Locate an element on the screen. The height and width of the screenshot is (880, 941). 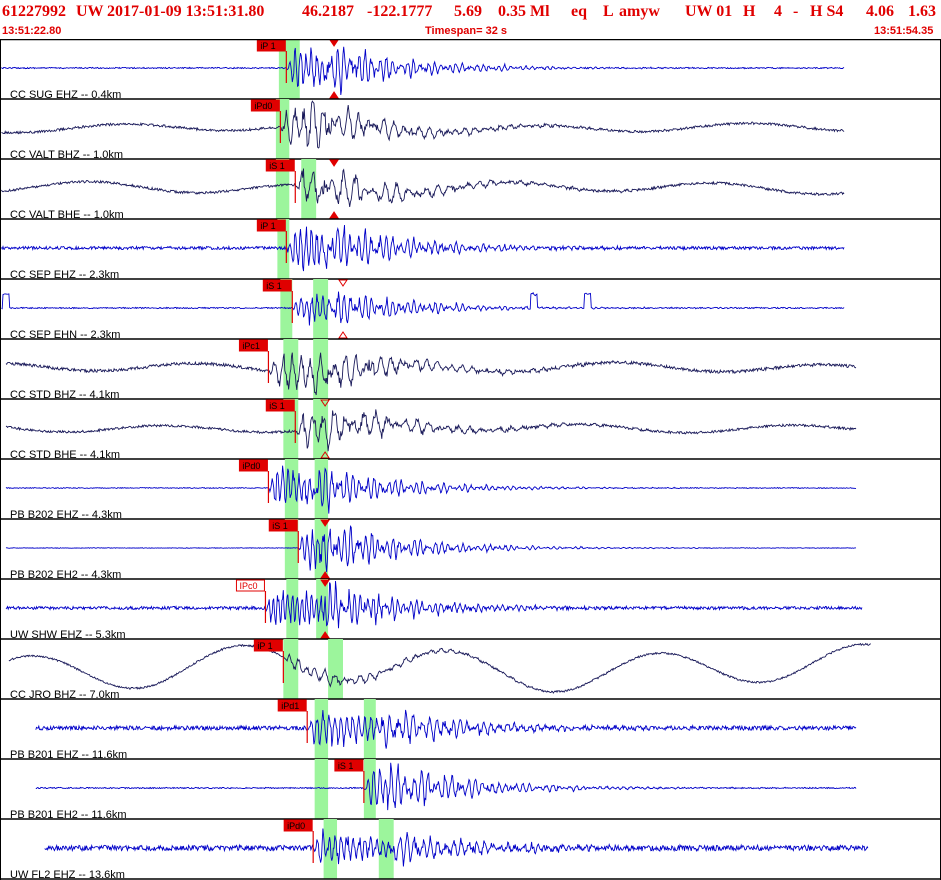
trace-panel: iPc1CC STD BHZ -- 4.1km is located at coordinates (470, 370).